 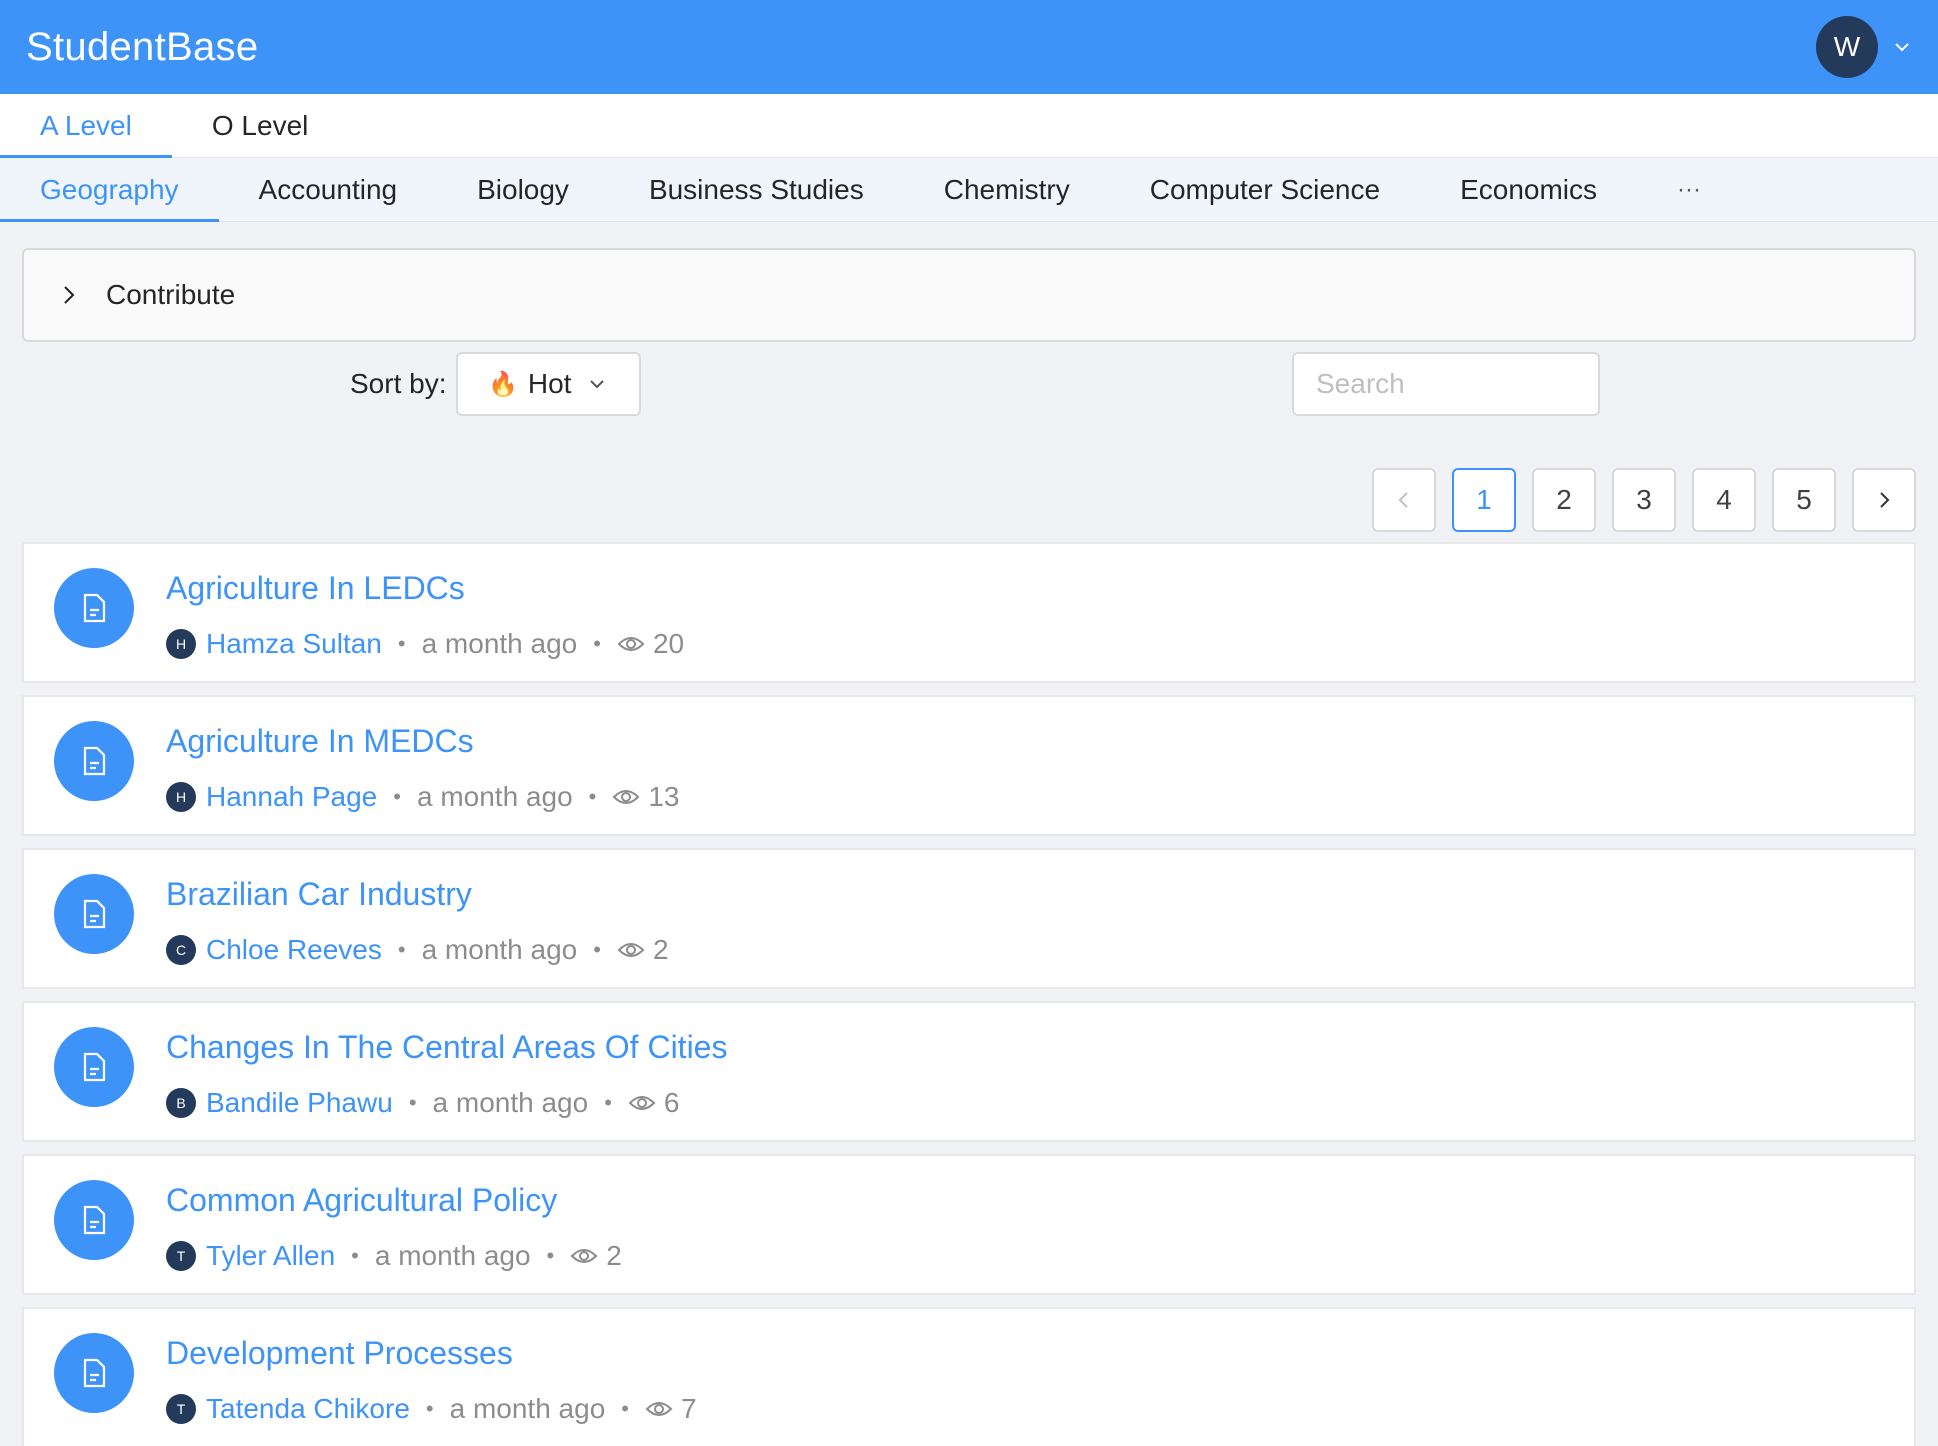 What do you see at coordinates (969, 47) in the screenshot?
I see `app-header: StudentBase W` at bounding box center [969, 47].